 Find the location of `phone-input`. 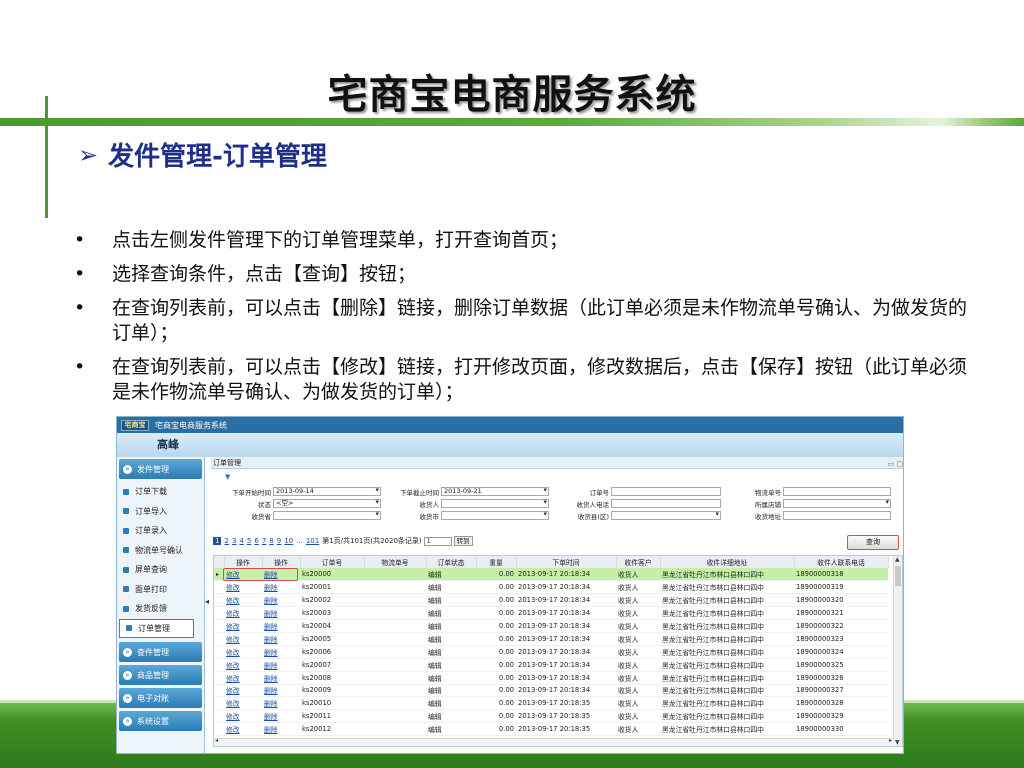

phone-input is located at coordinates (666, 503).